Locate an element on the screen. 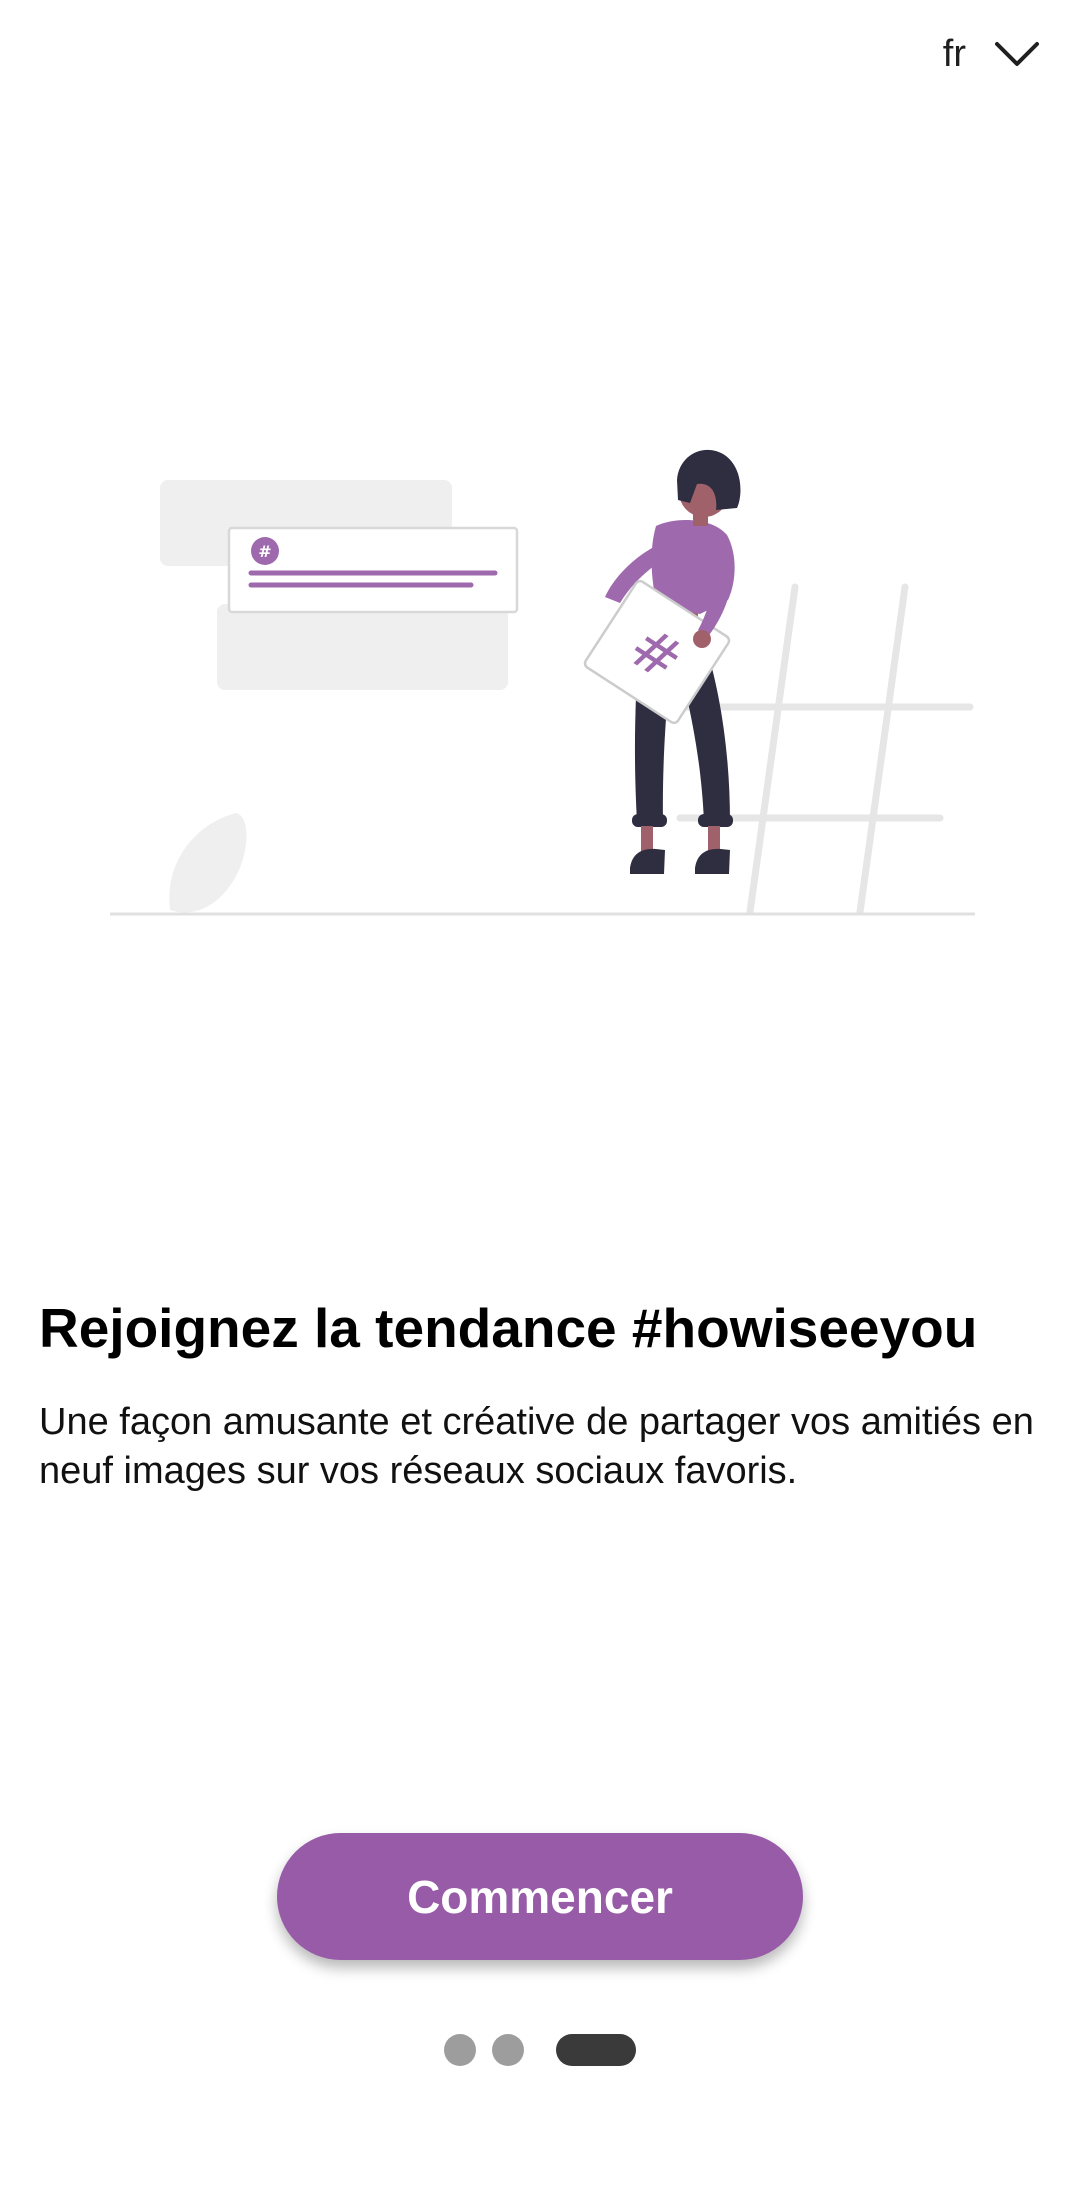 The height and width of the screenshot is (2196, 1080). language-selector: fr is located at coordinates (991, 54).